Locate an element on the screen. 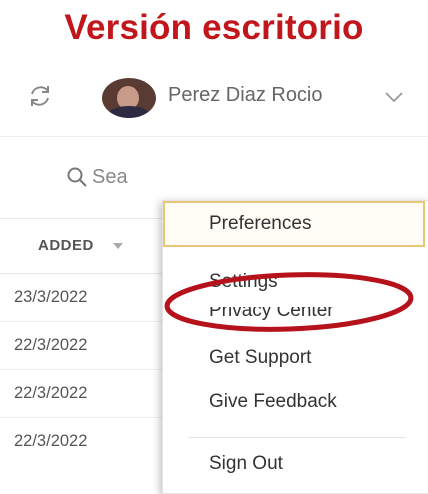  menu-item-label: Settings is located at coordinates (243, 281).